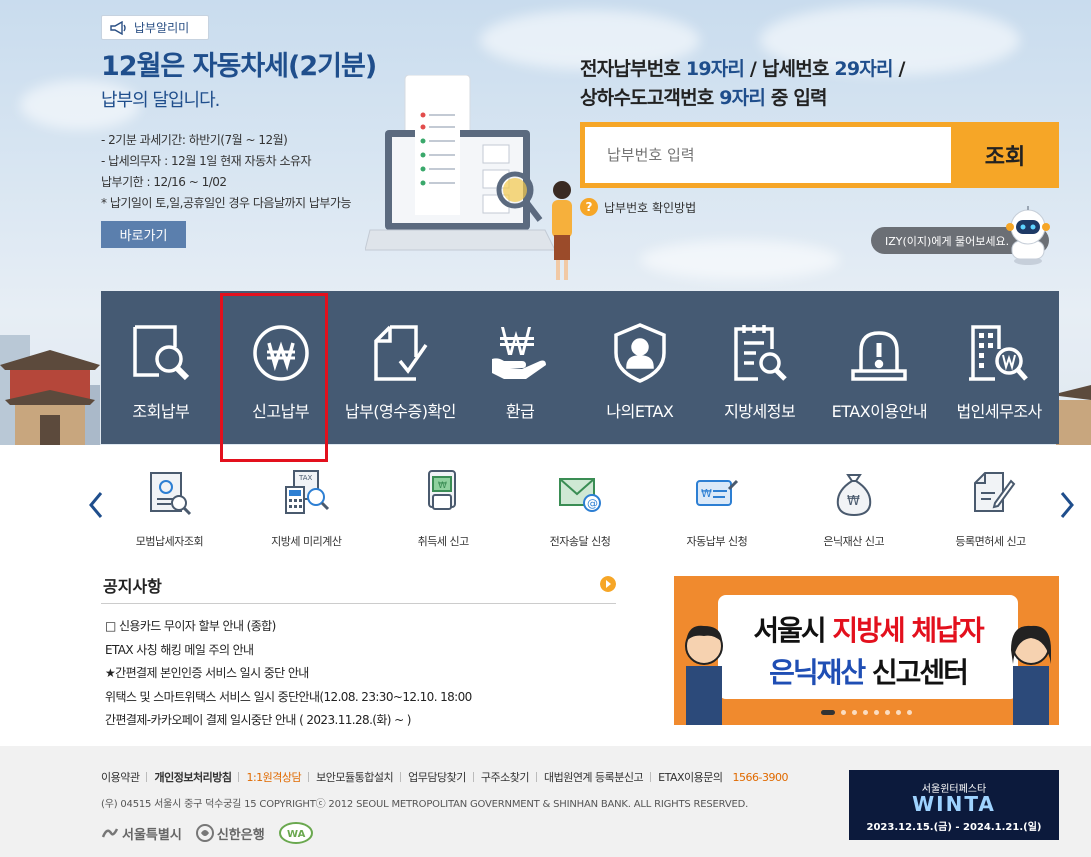 The image size is (1091, 857). I want to click on go-button: 바로가기, so click(143, 234).